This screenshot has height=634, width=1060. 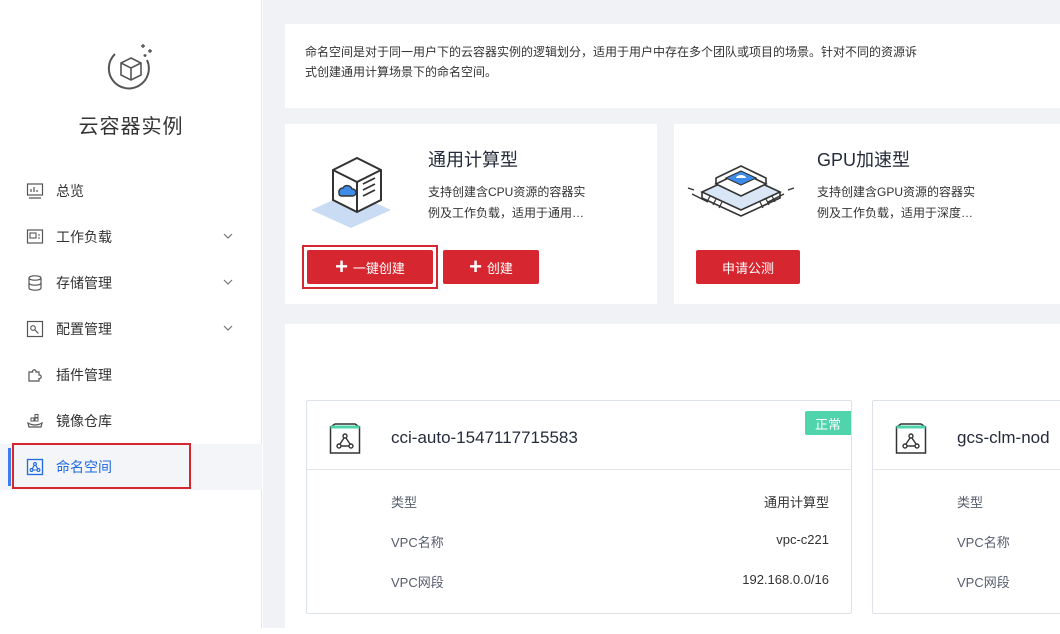 I want to click on repository-icon, so click(x=35, y=421).